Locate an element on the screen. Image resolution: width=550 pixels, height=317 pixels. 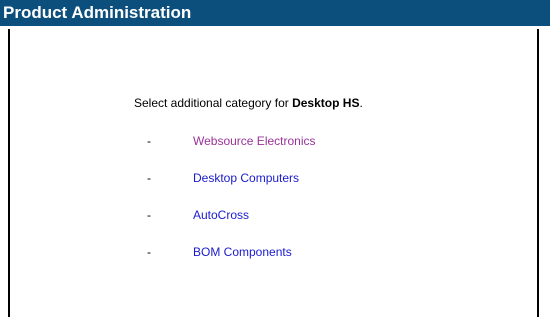
prompt-text: Select additional category for is located at coordinates (213, 103).